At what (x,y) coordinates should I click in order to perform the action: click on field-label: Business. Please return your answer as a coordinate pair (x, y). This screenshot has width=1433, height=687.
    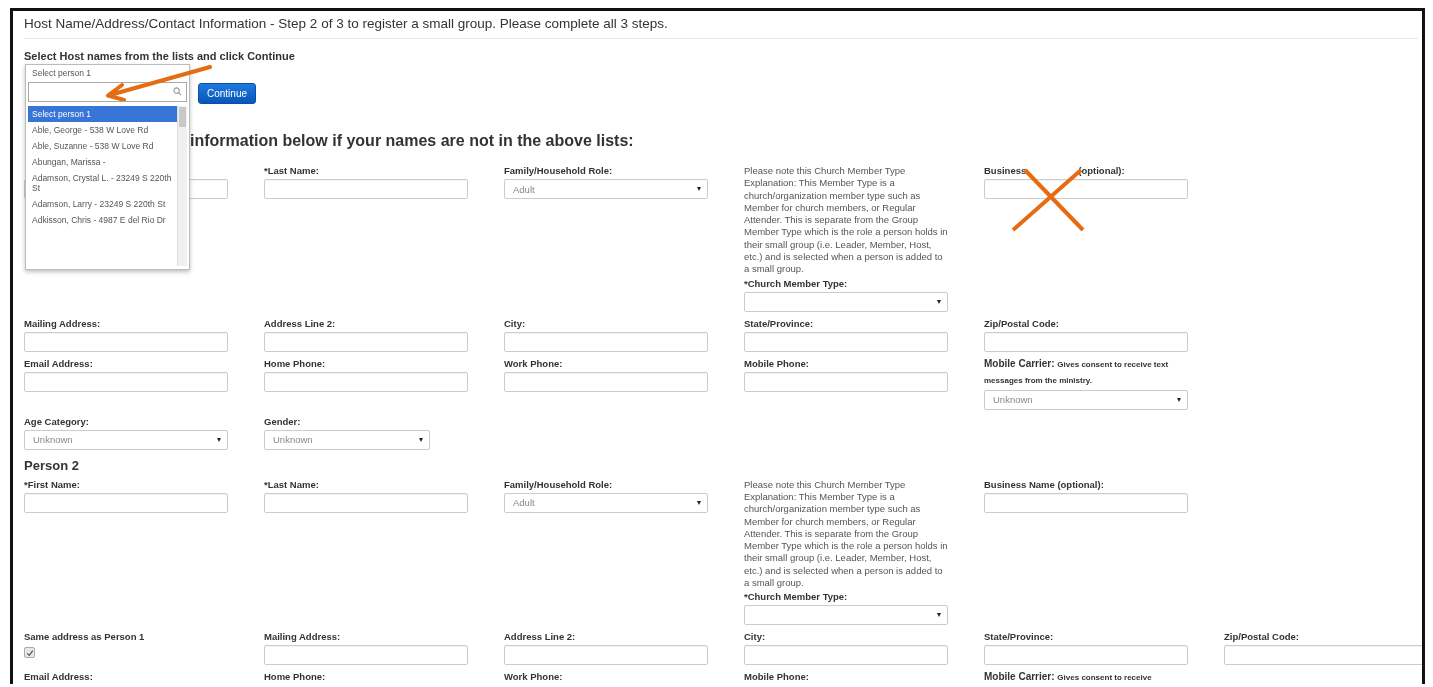
    Looking at the image, I should click on (1005, 171).